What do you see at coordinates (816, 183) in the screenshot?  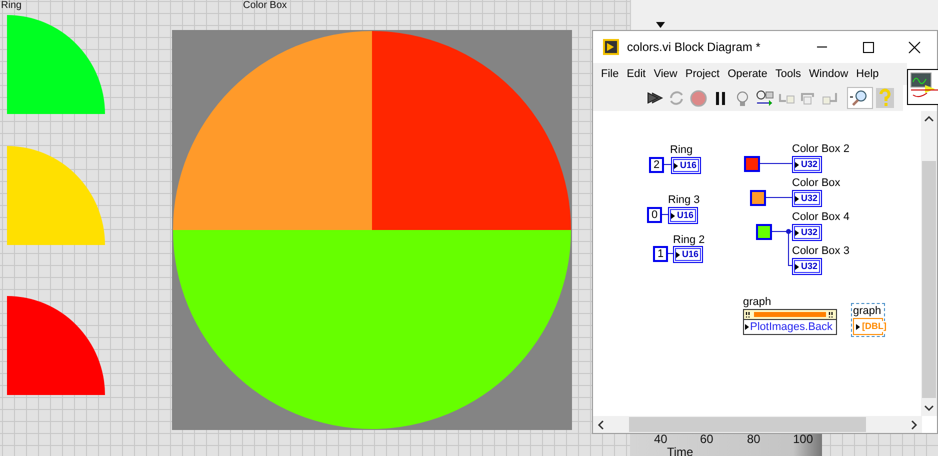 I see `terminal-label: Color Box` at bounding box center [816, 183].